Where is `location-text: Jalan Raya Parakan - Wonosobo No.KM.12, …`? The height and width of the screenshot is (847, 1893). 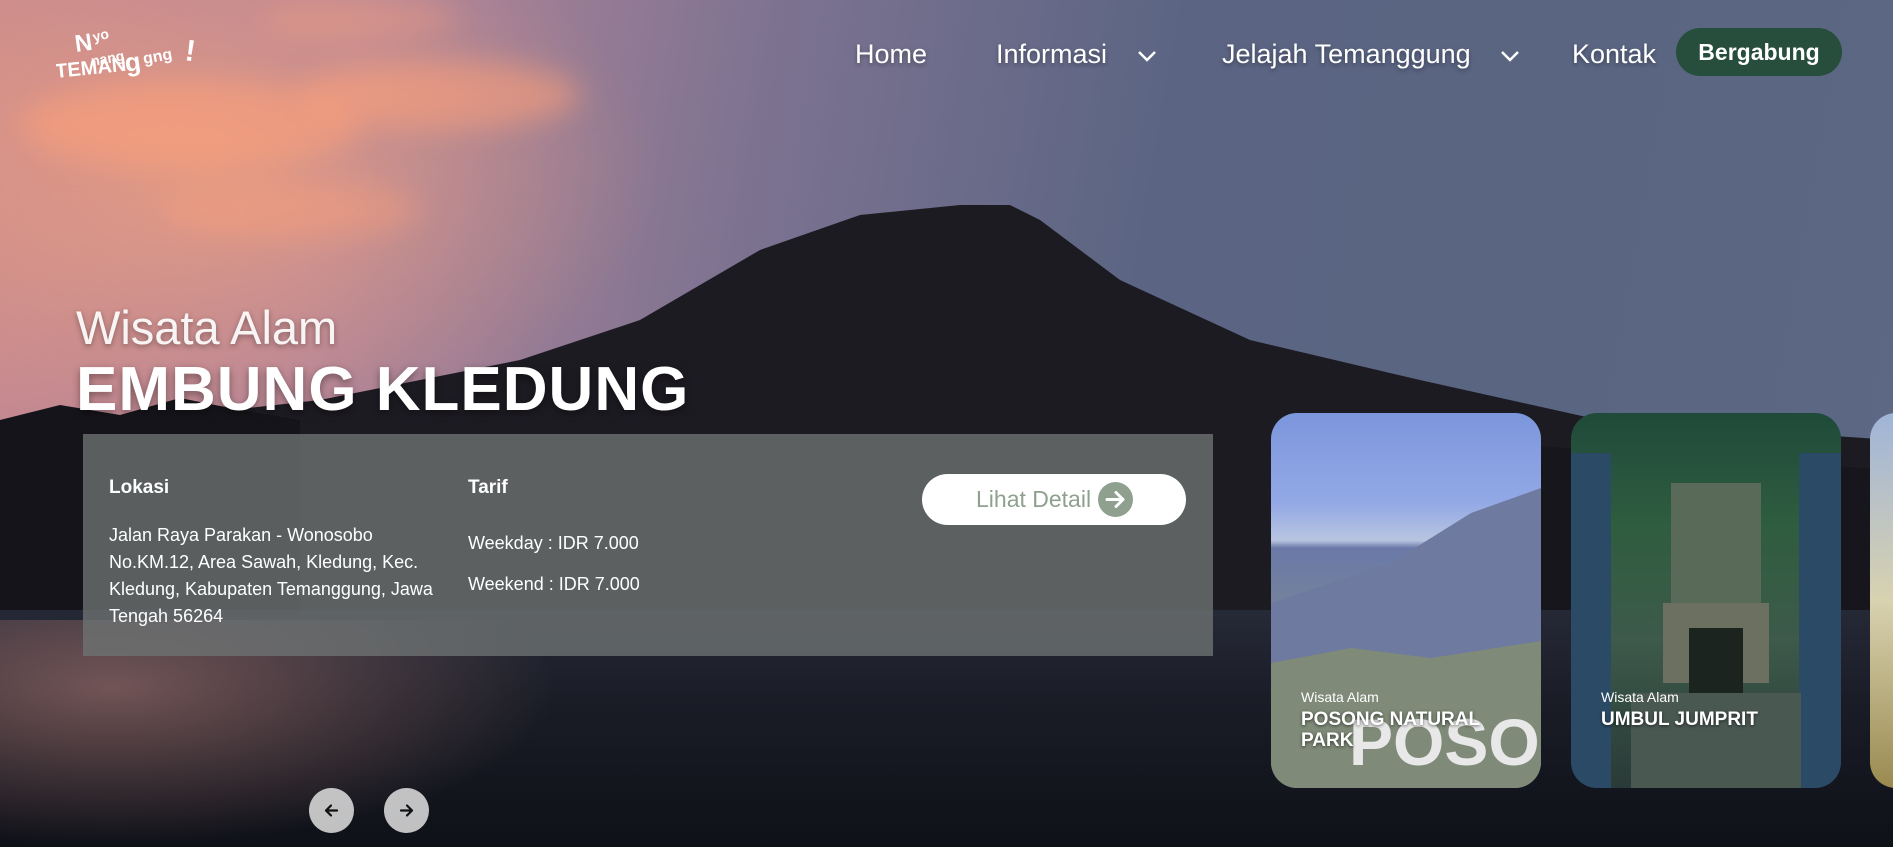
location-text: Jalan Raya Parakan - Wonosobo No.KM.12, … is located at coordinates (271, 576).